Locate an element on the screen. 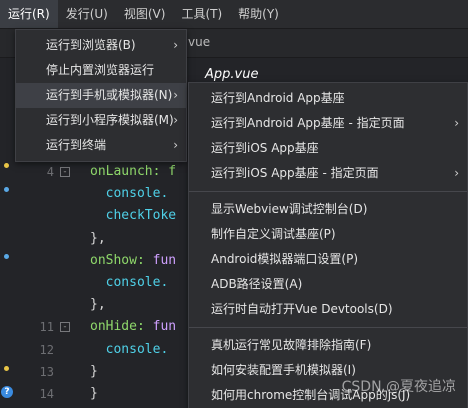  device-menu-item: Android模拟器端口设置(P) is located at coordinates (328, 259).